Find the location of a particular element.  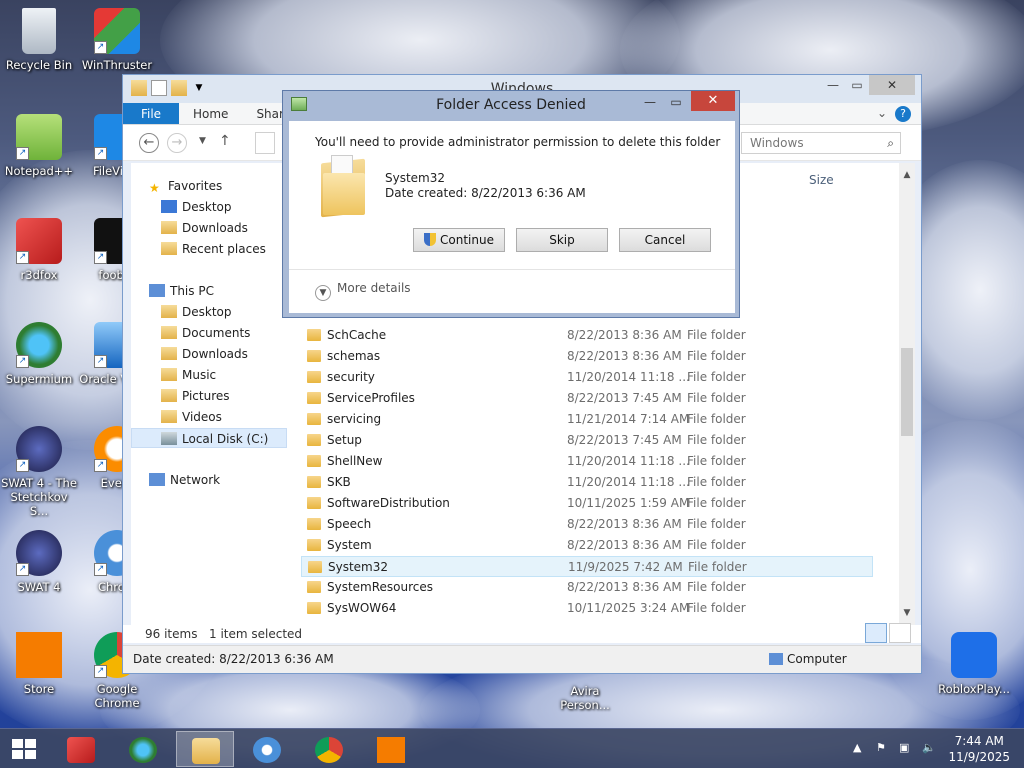

table-row: SKB 11/20/2014 11:18 ... File folder is located at coordinates (587, 482).